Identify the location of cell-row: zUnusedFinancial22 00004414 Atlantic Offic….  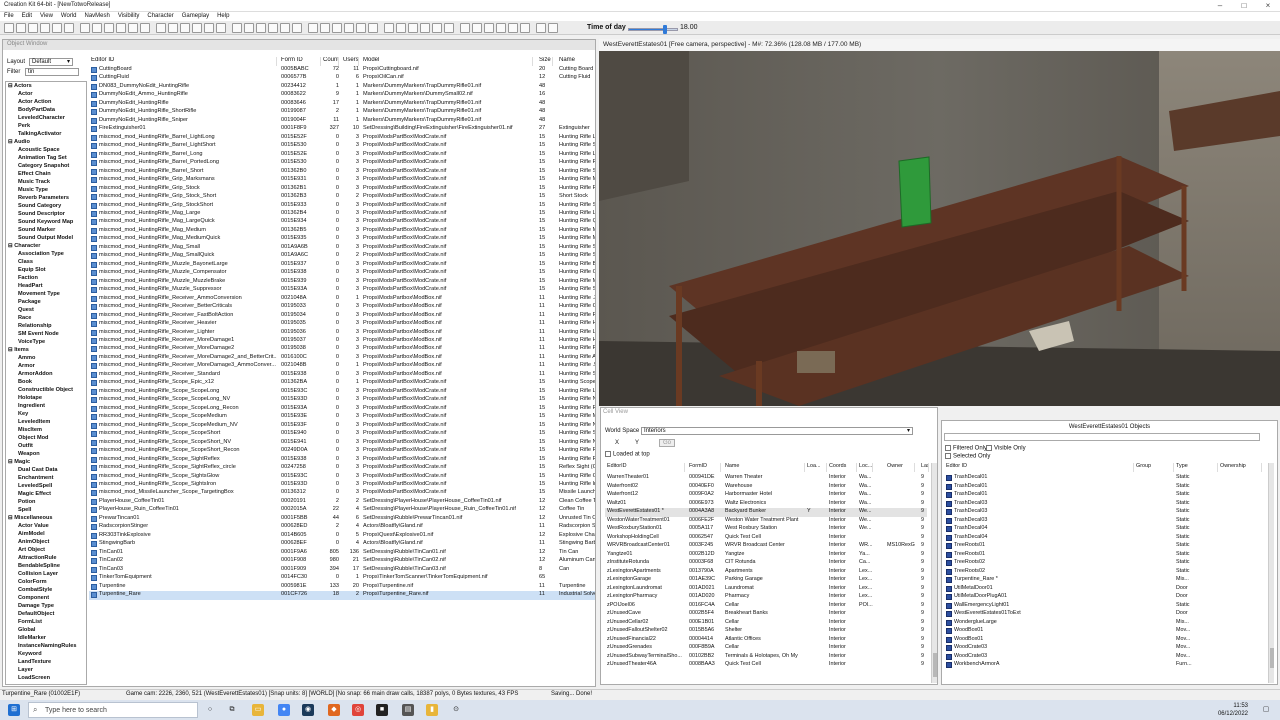
(766, 640).